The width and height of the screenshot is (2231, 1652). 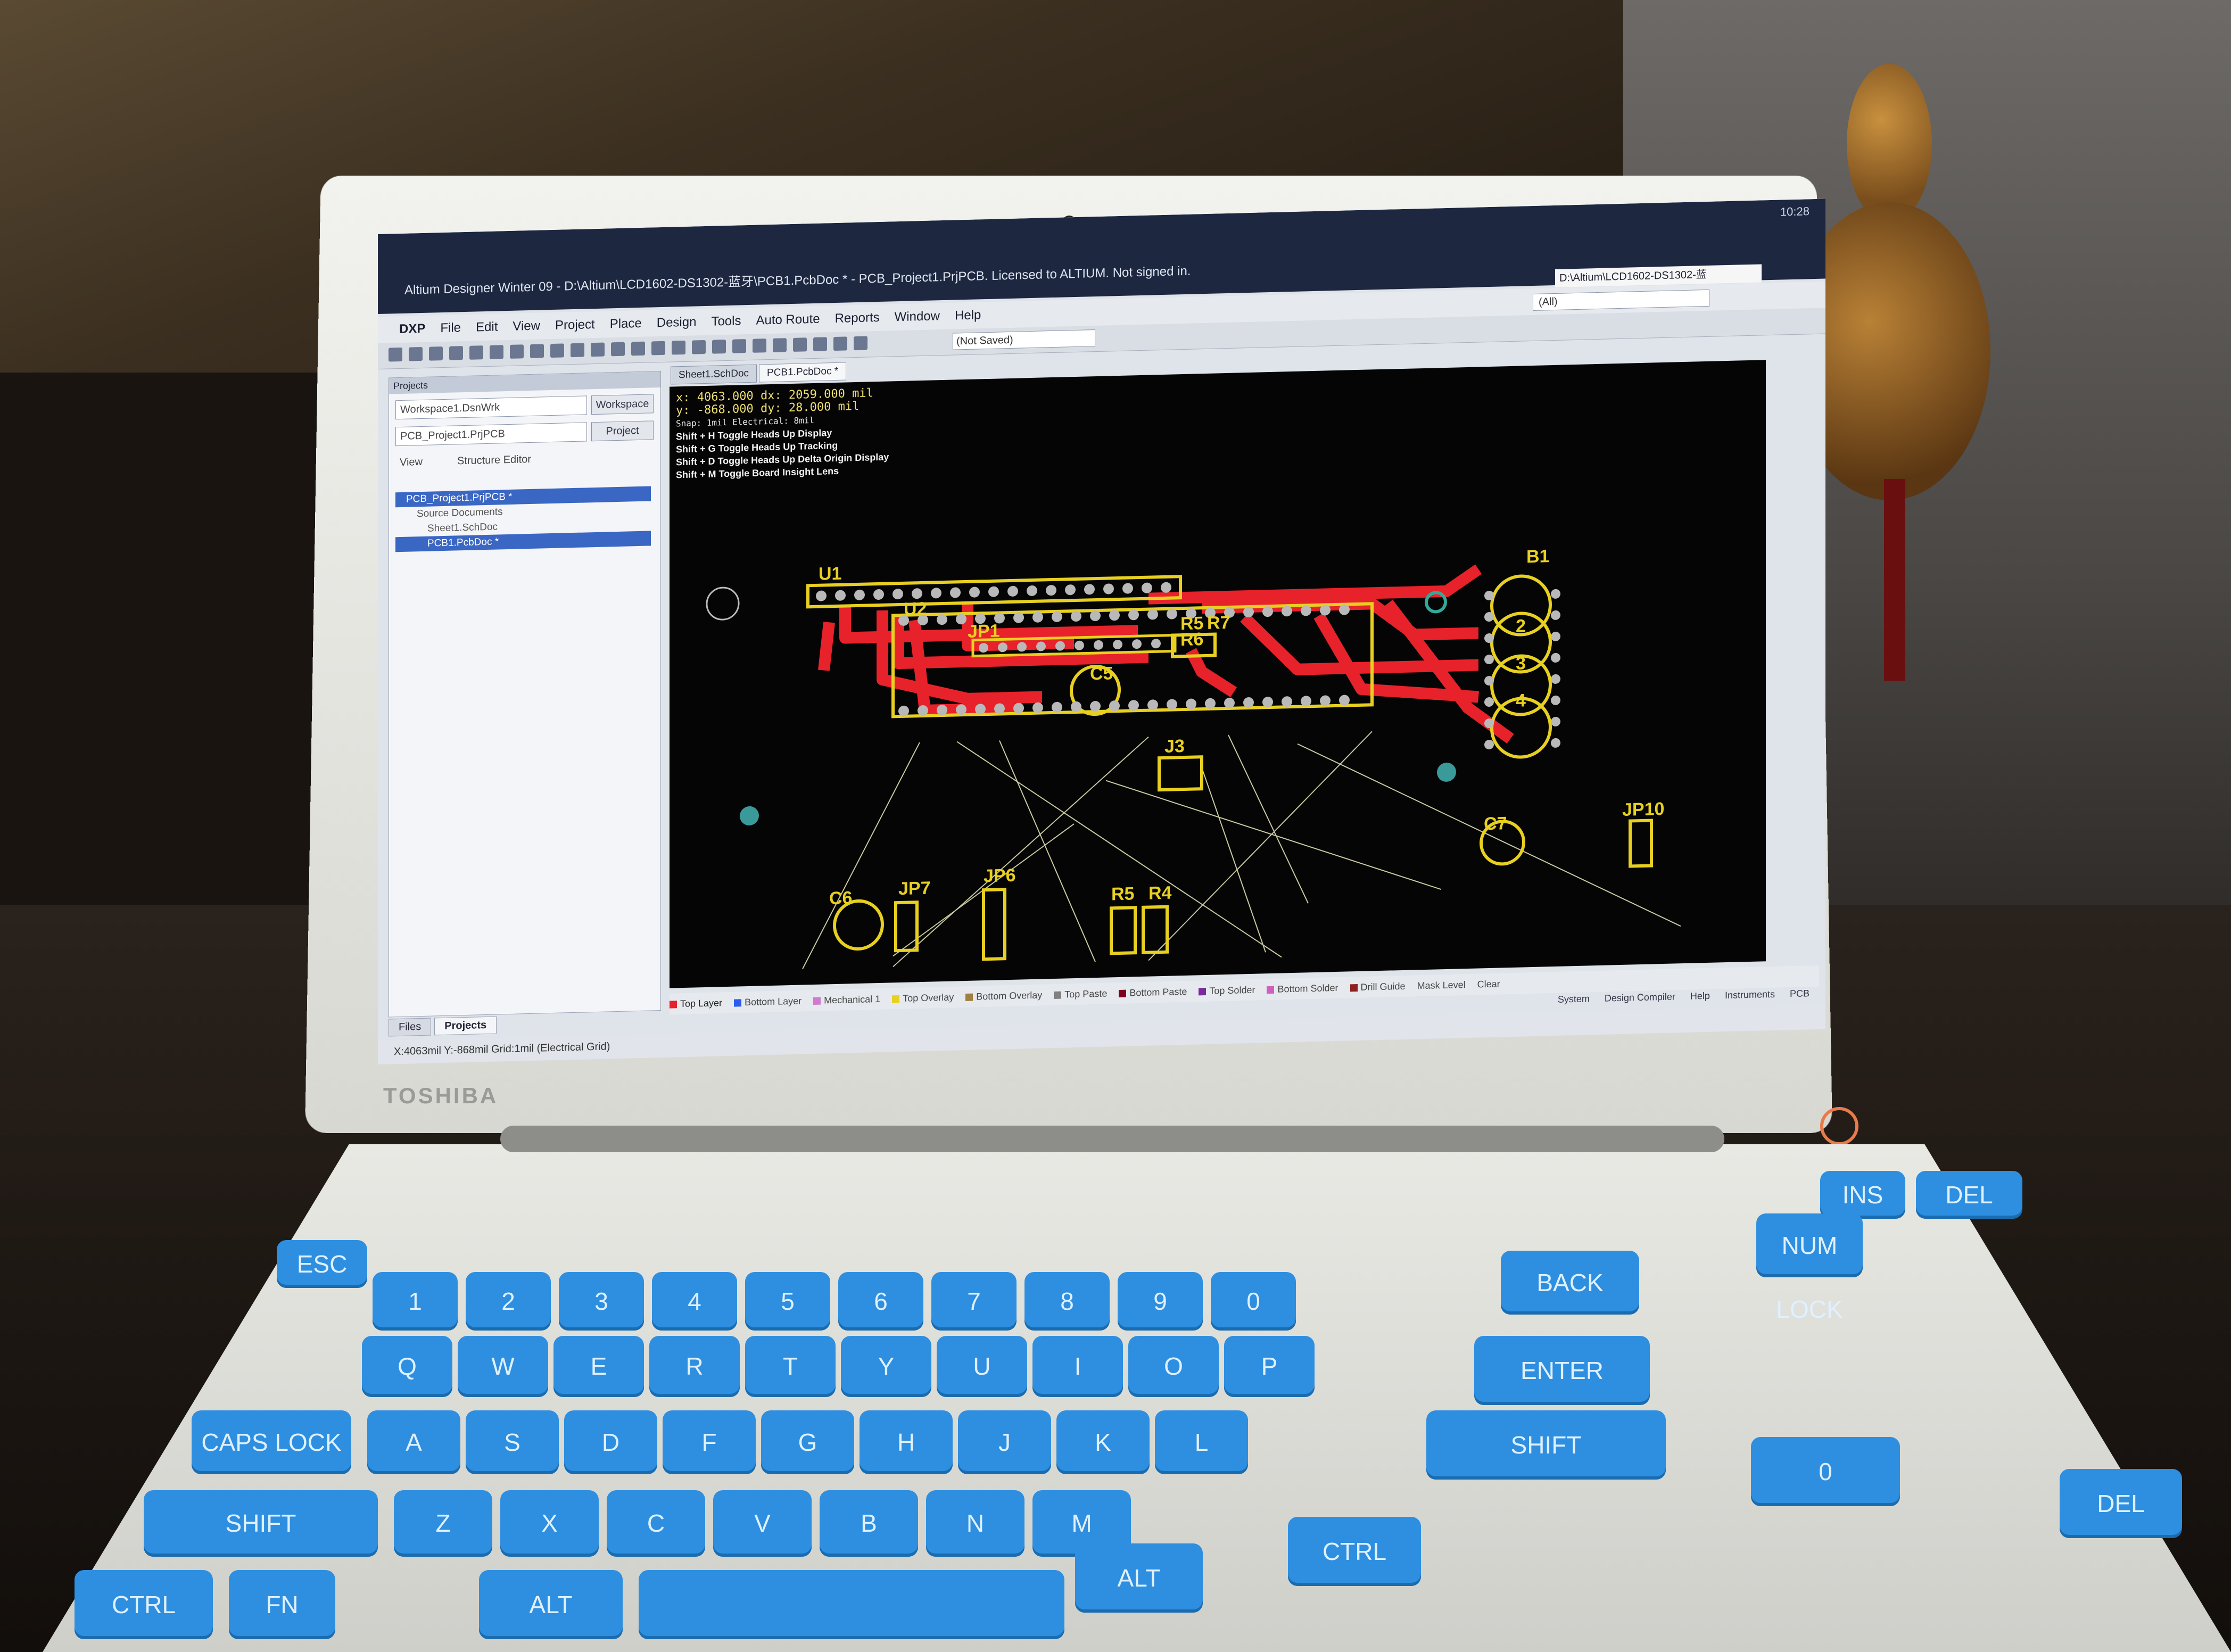 What do you see at coordinates (1546, 1445) in the screenshot?
I see `key-shift-right: SHIFT` at bounding box center [1546, 1445].